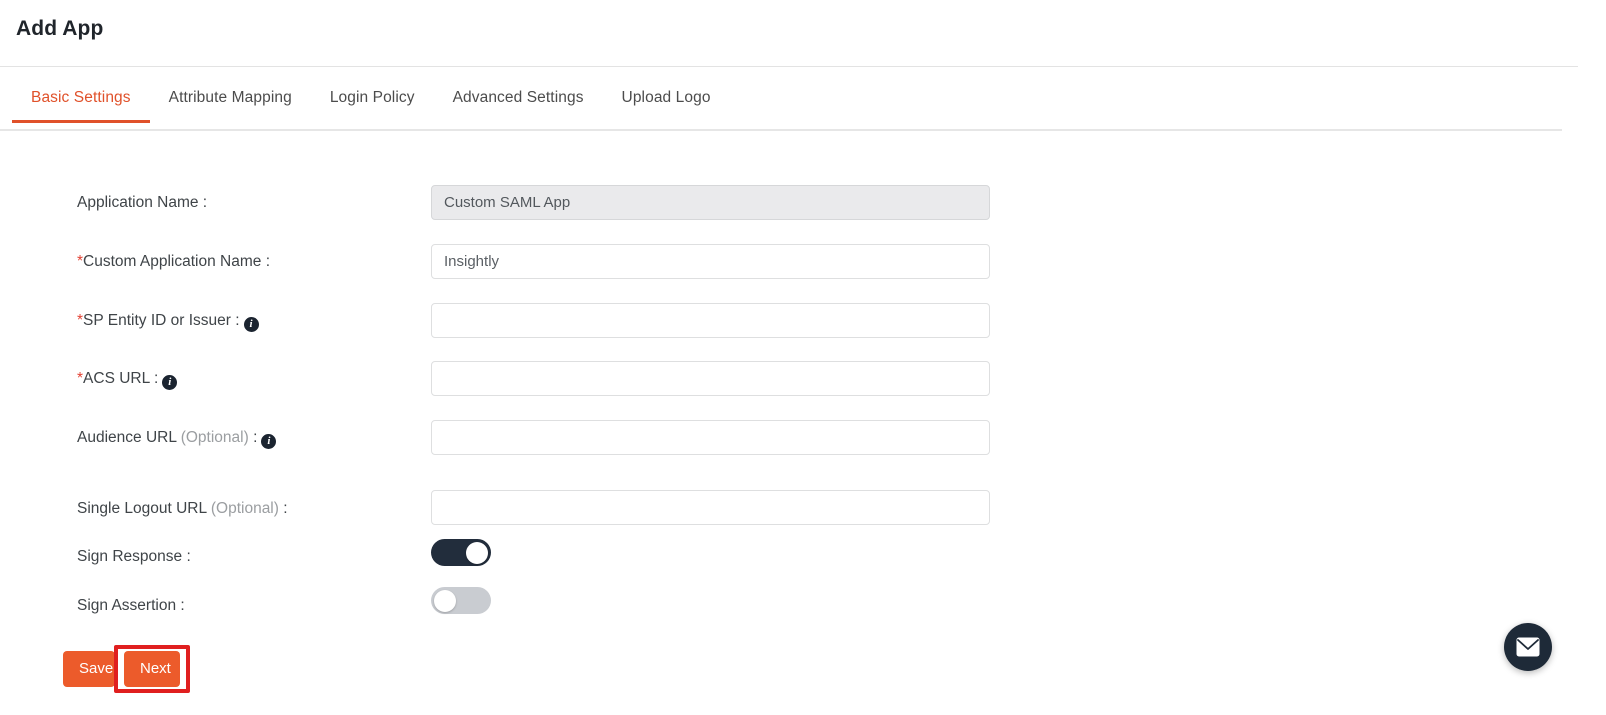 The image size is (1606, 715). I want to click on input-application-name, so click(710, 202).